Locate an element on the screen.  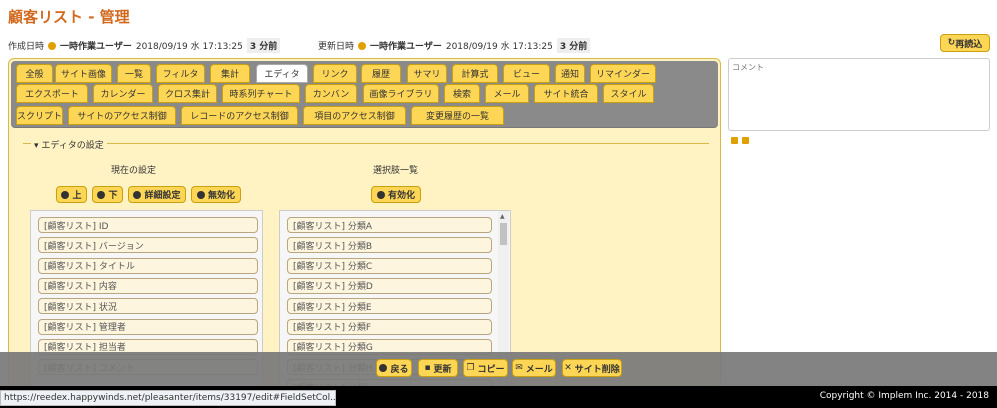
updated-info: 更新日時 一時作業ユーザー 2018/09/19 水 17:13:25 3 分前 is located at coordinates (454, 45).